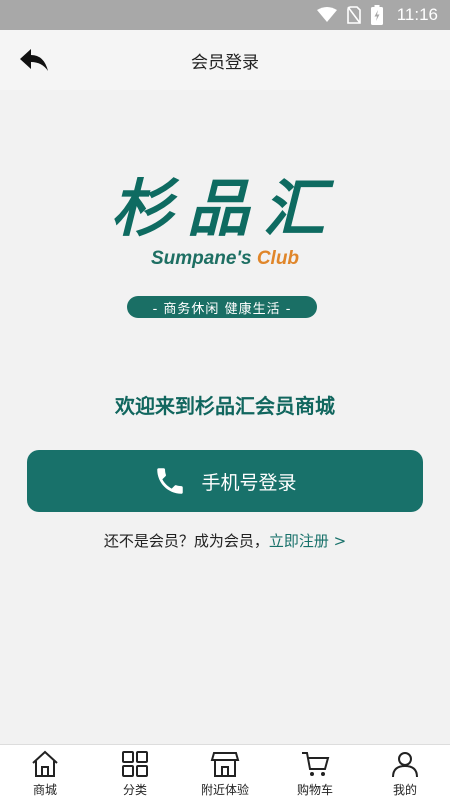 The width and height of the screenshot is (450, 800). I want to click on logo-english-text: Sumpane's Club, so click(225, 259).